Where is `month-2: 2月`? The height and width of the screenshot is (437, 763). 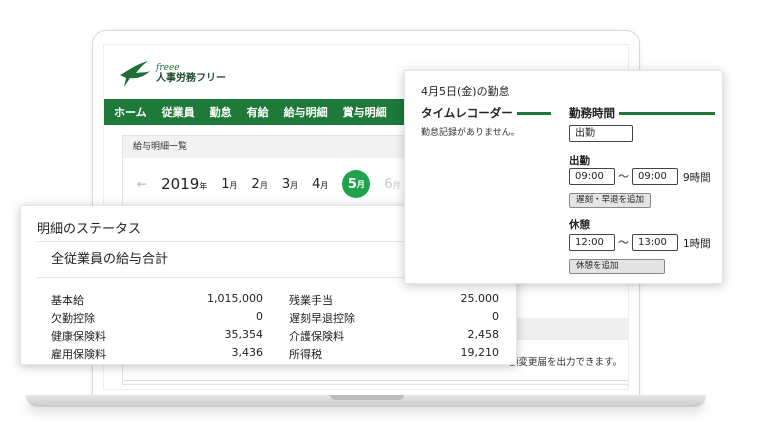 month-2: 2月 is located at coordinates (260, 184).